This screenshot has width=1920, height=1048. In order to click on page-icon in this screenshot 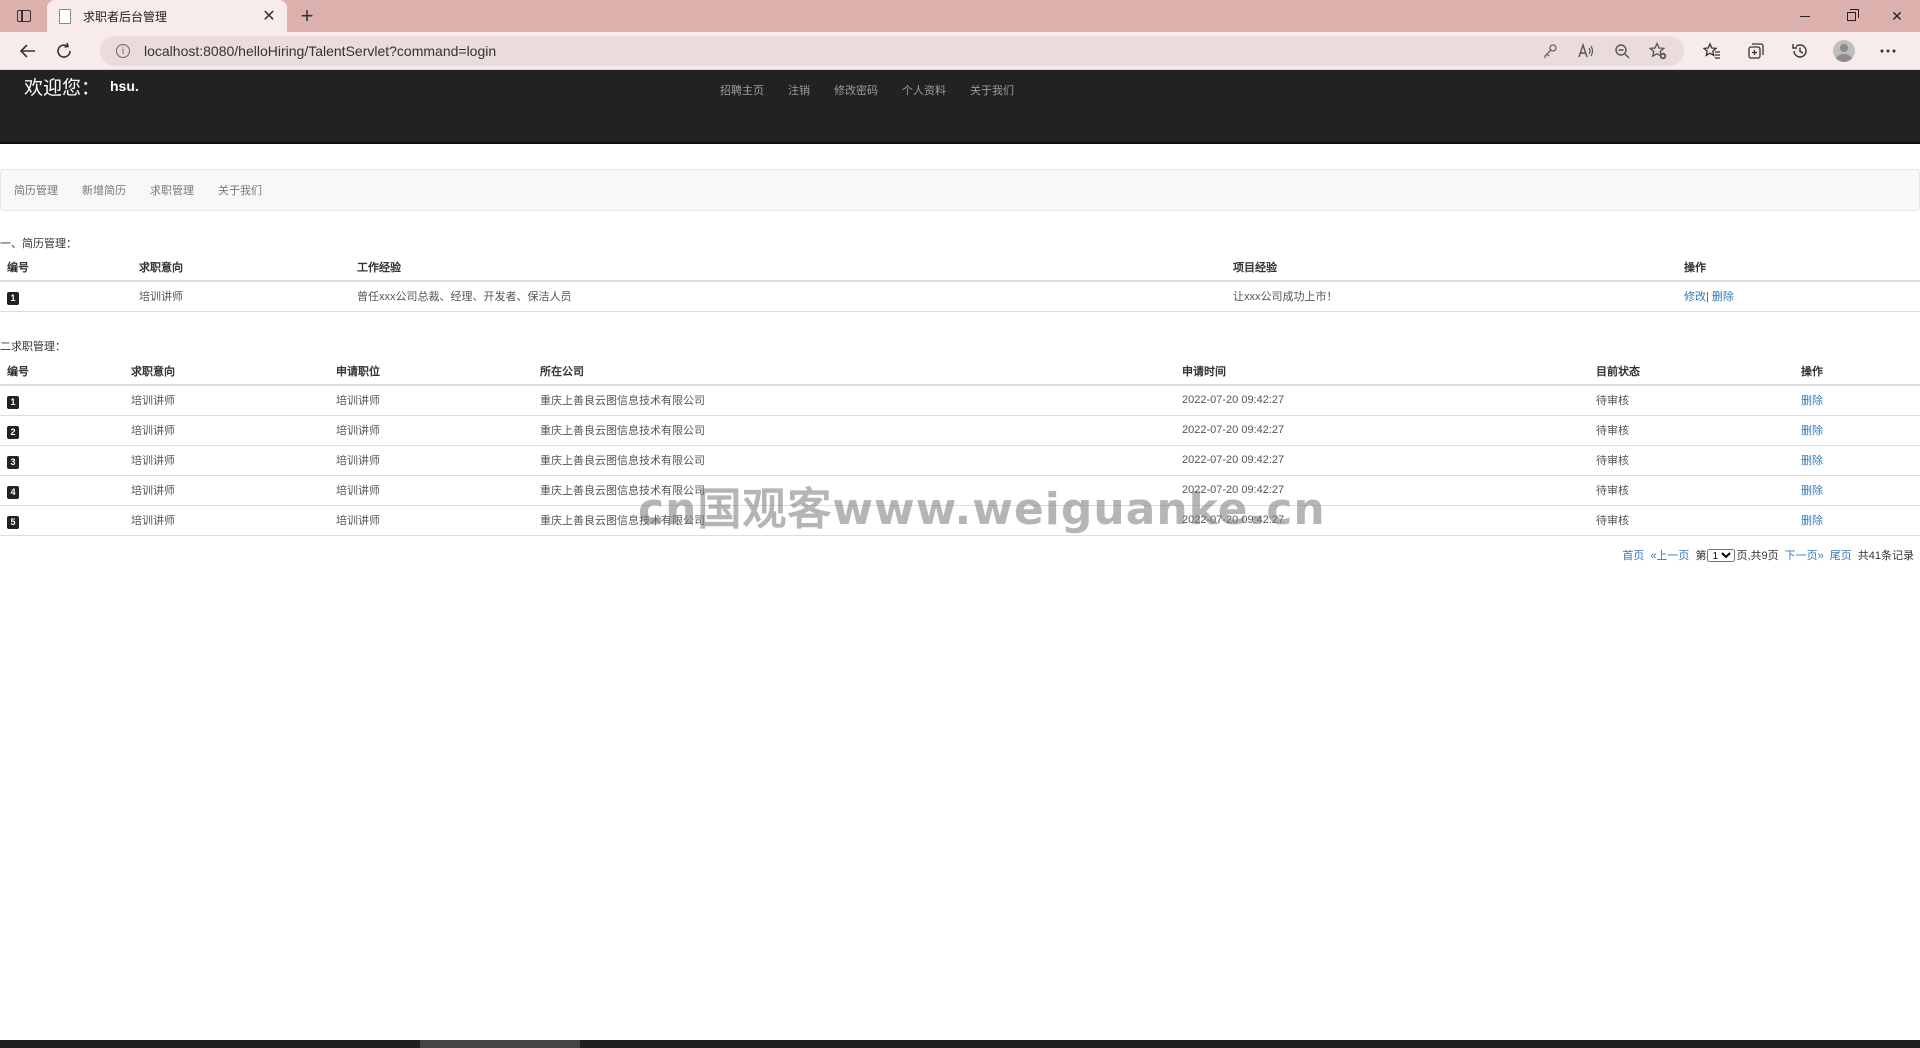, I will do `click(65, 16)`.